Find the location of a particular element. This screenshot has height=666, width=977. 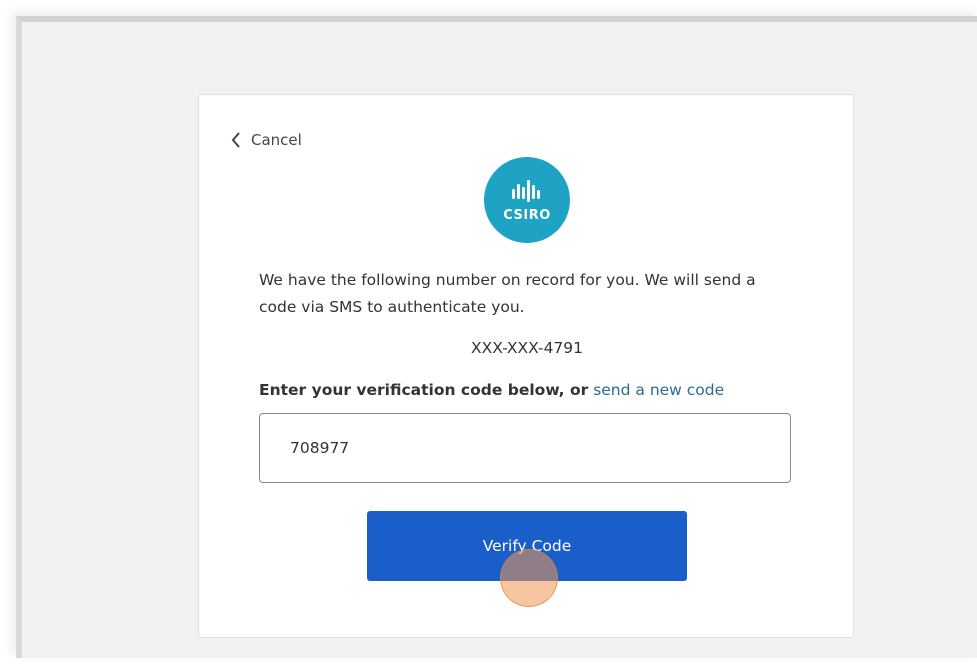

csiro-logo: CSIRO is located at coordinates (527, 200).